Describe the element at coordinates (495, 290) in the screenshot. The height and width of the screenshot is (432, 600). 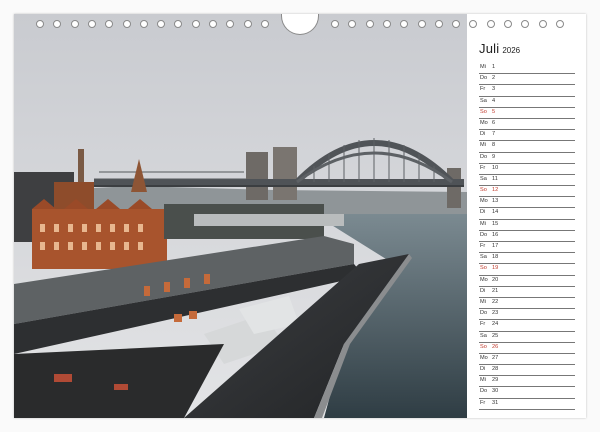
I see `day-number: 21` at that location.